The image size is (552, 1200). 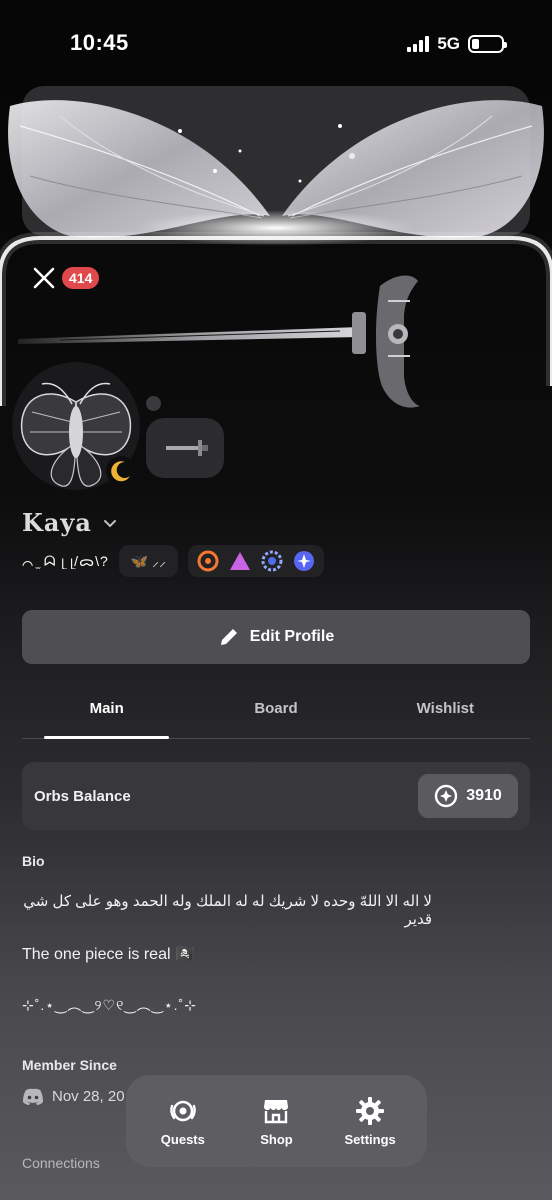 I want to click on pronouns-text: ⌒ ̫ ᗣ ᥨ ᥨ/ᯅ\?, so click(x=65, y=560).